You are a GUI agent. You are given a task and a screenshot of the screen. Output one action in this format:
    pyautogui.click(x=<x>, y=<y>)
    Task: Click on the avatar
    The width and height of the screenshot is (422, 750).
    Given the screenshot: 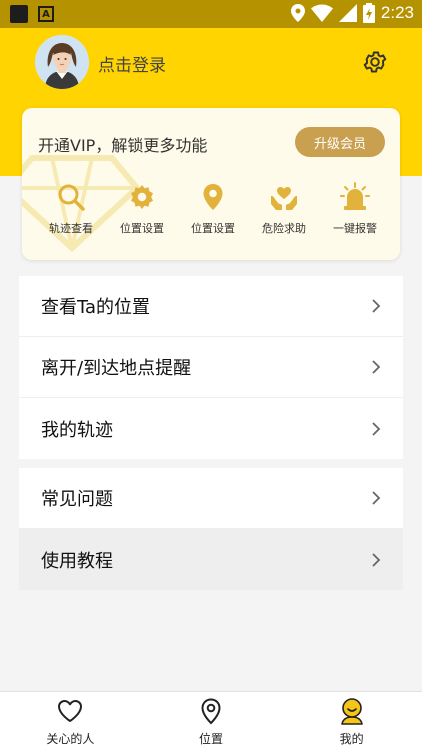 What is the action you would take?
    pyautogui.click(x=62, y=62)
    